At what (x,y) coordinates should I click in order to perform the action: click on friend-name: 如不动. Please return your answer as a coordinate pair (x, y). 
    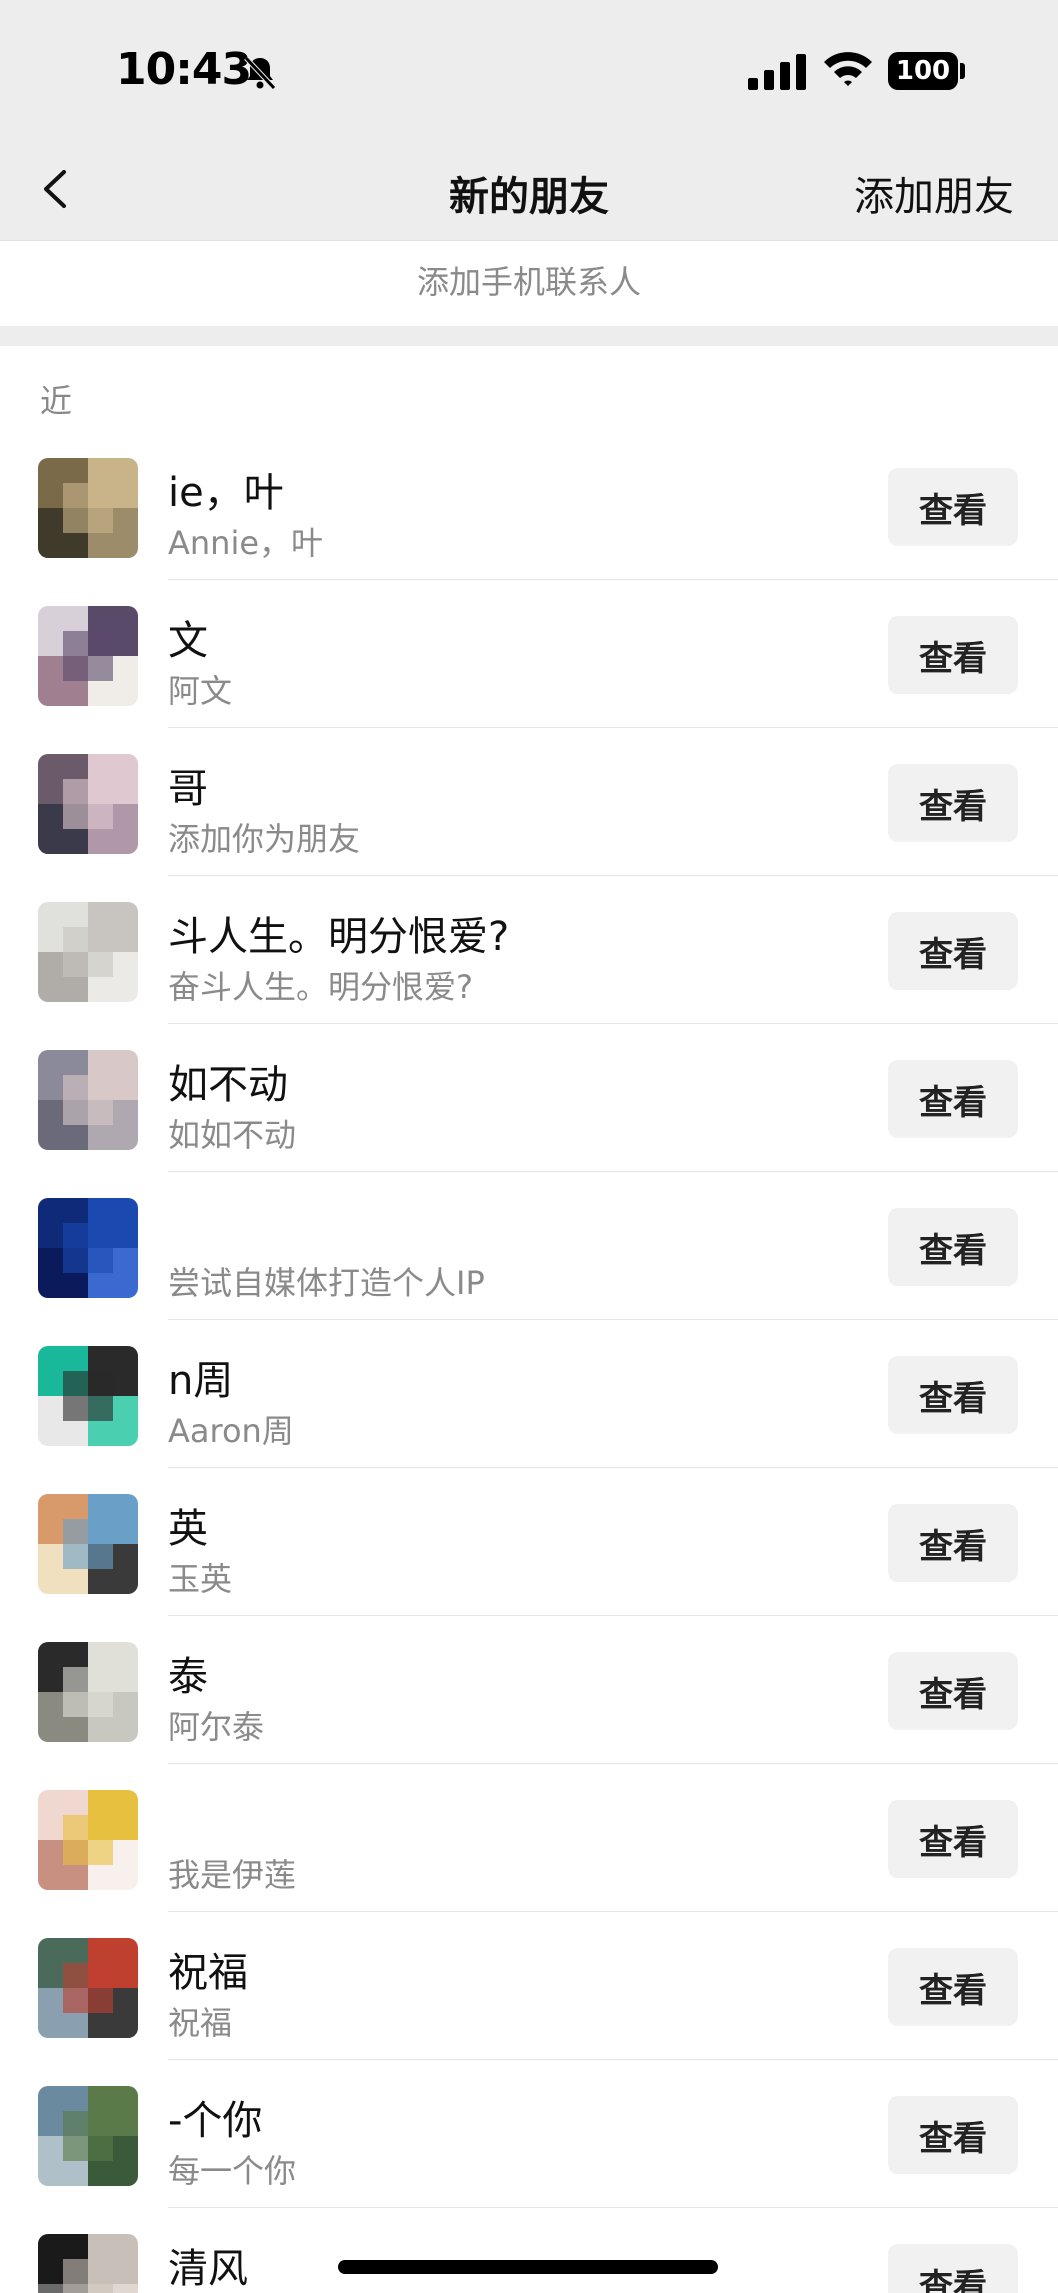
    Looking at the image, I should click on (228, 1085).